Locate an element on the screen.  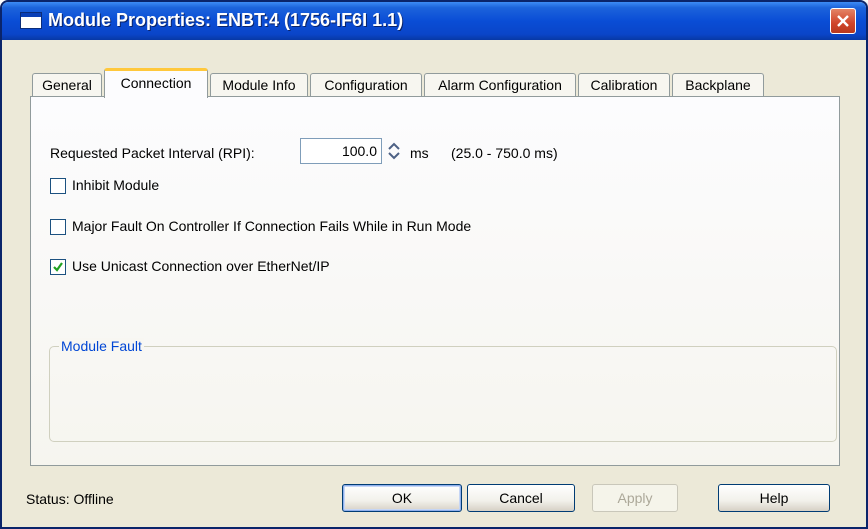
unicast-connection-checkbox is located at coordinates (58, 267).